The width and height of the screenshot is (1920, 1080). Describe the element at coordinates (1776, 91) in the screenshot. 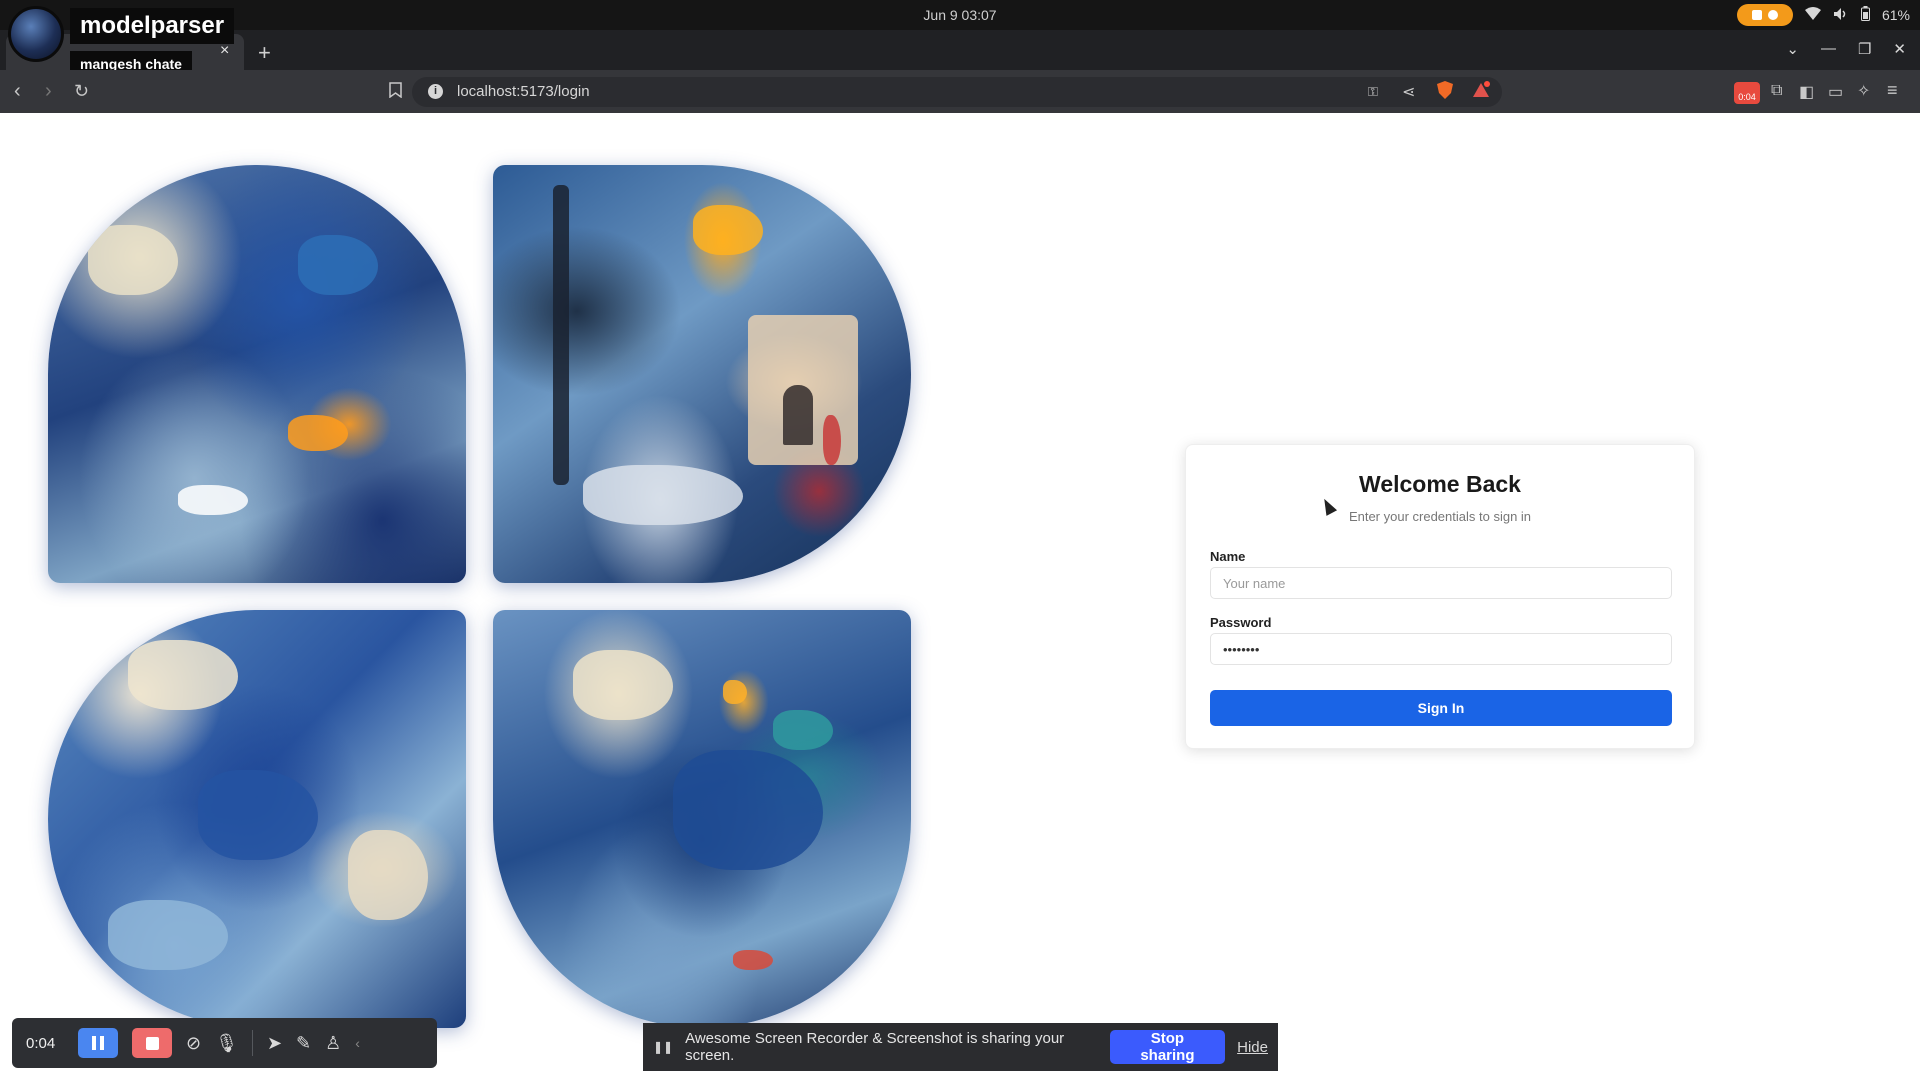

I see `extensions-puzzle-icon: ⧉` at that location.